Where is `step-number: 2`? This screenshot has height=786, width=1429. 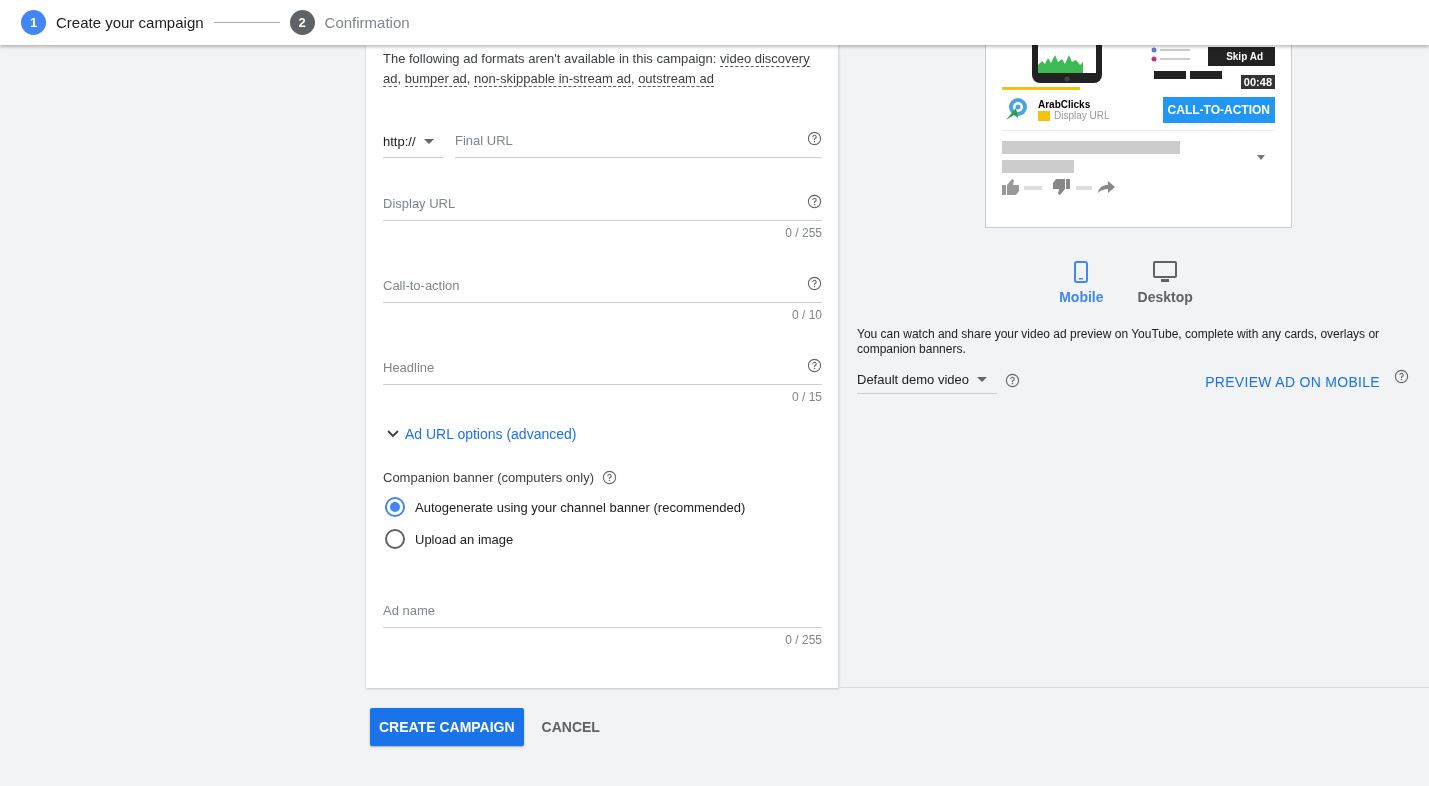
step-number: 2 is located at coordinates (302, 22).